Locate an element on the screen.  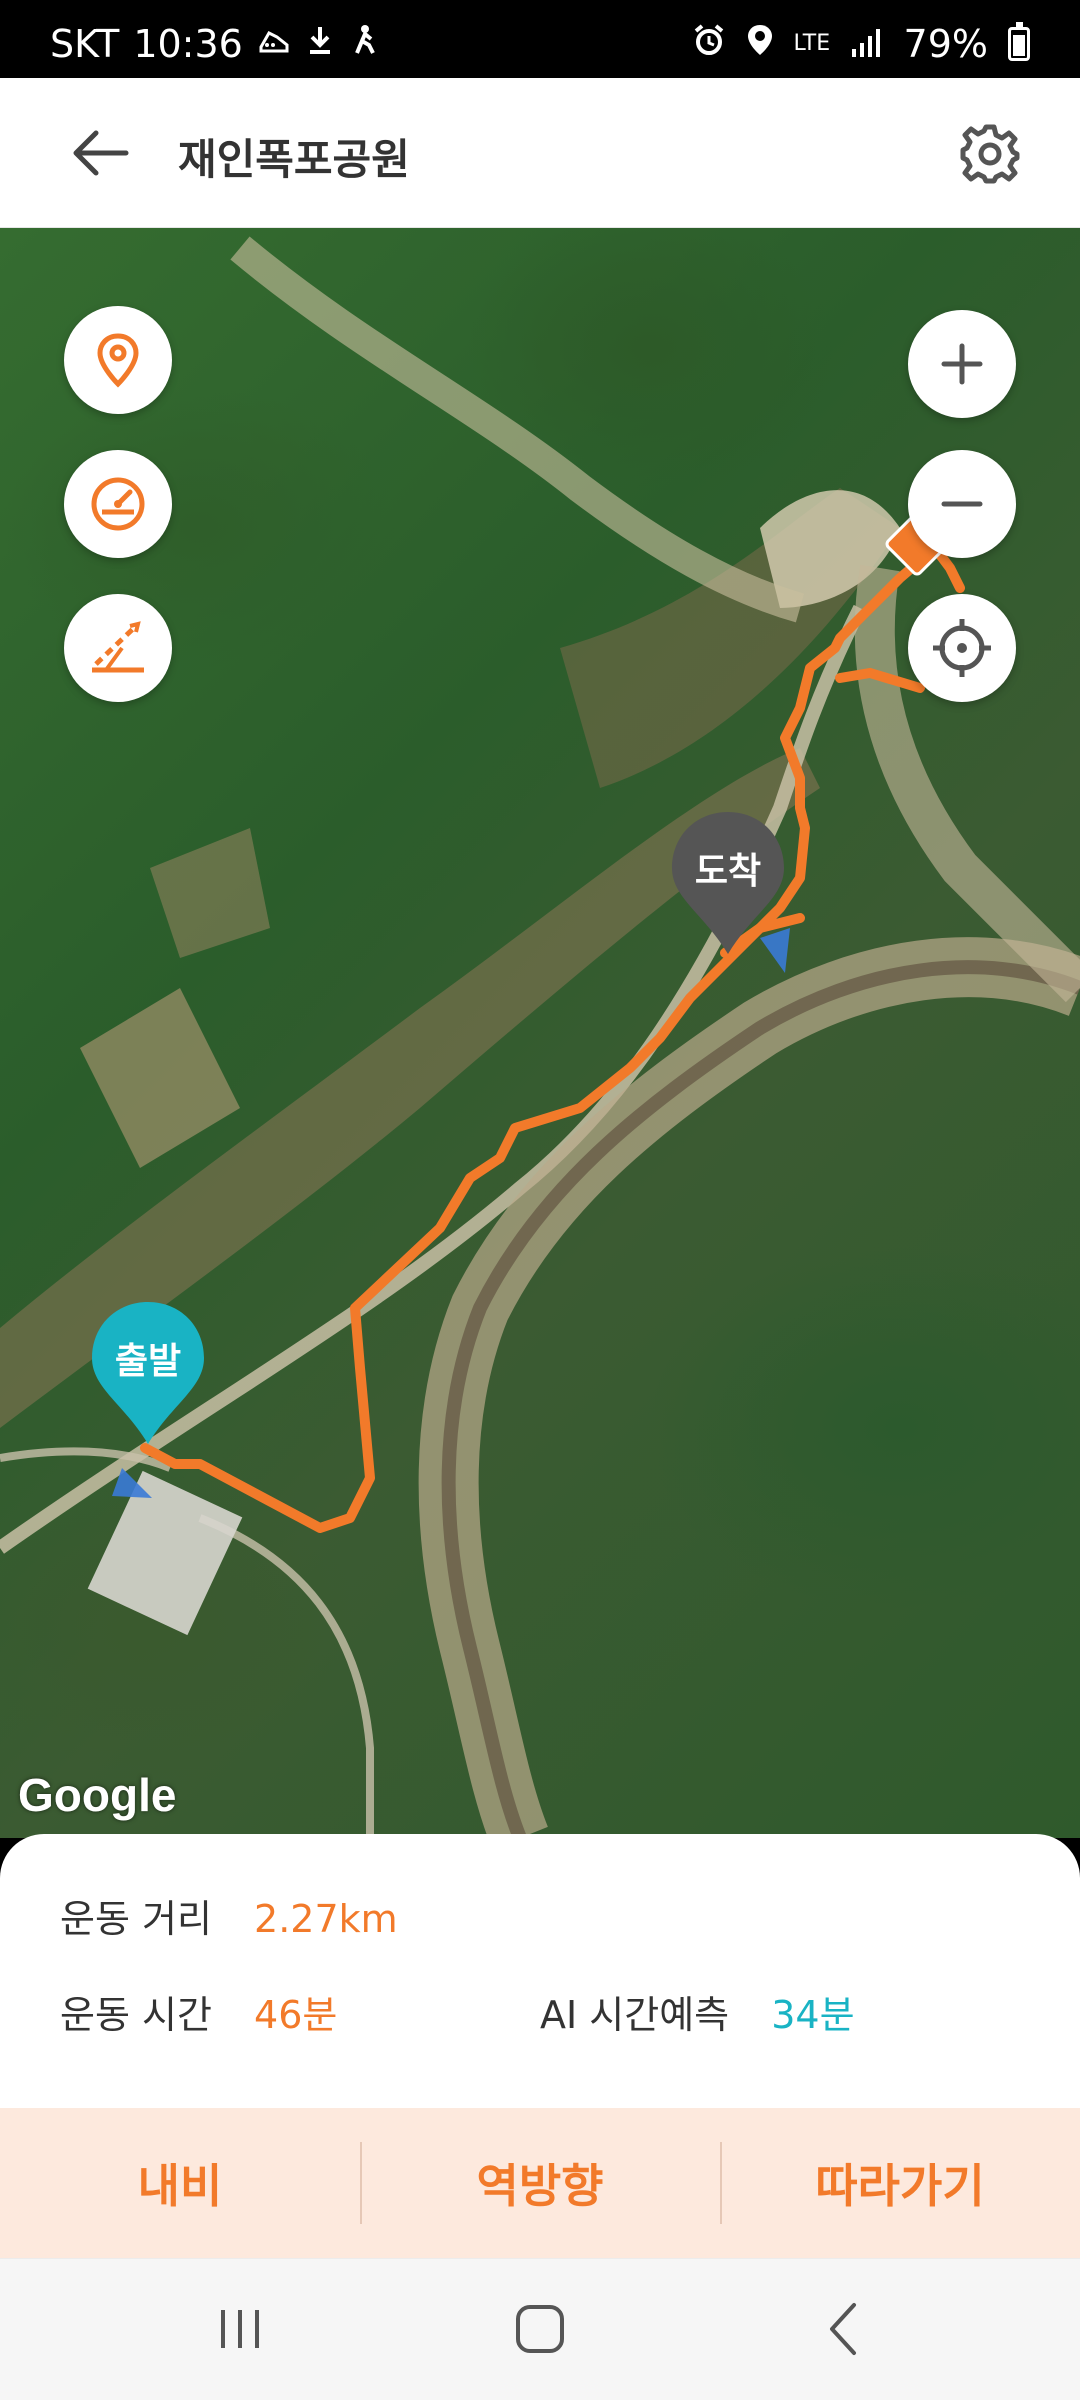
carrier-label: SKT is located at coordinates (85, 44).